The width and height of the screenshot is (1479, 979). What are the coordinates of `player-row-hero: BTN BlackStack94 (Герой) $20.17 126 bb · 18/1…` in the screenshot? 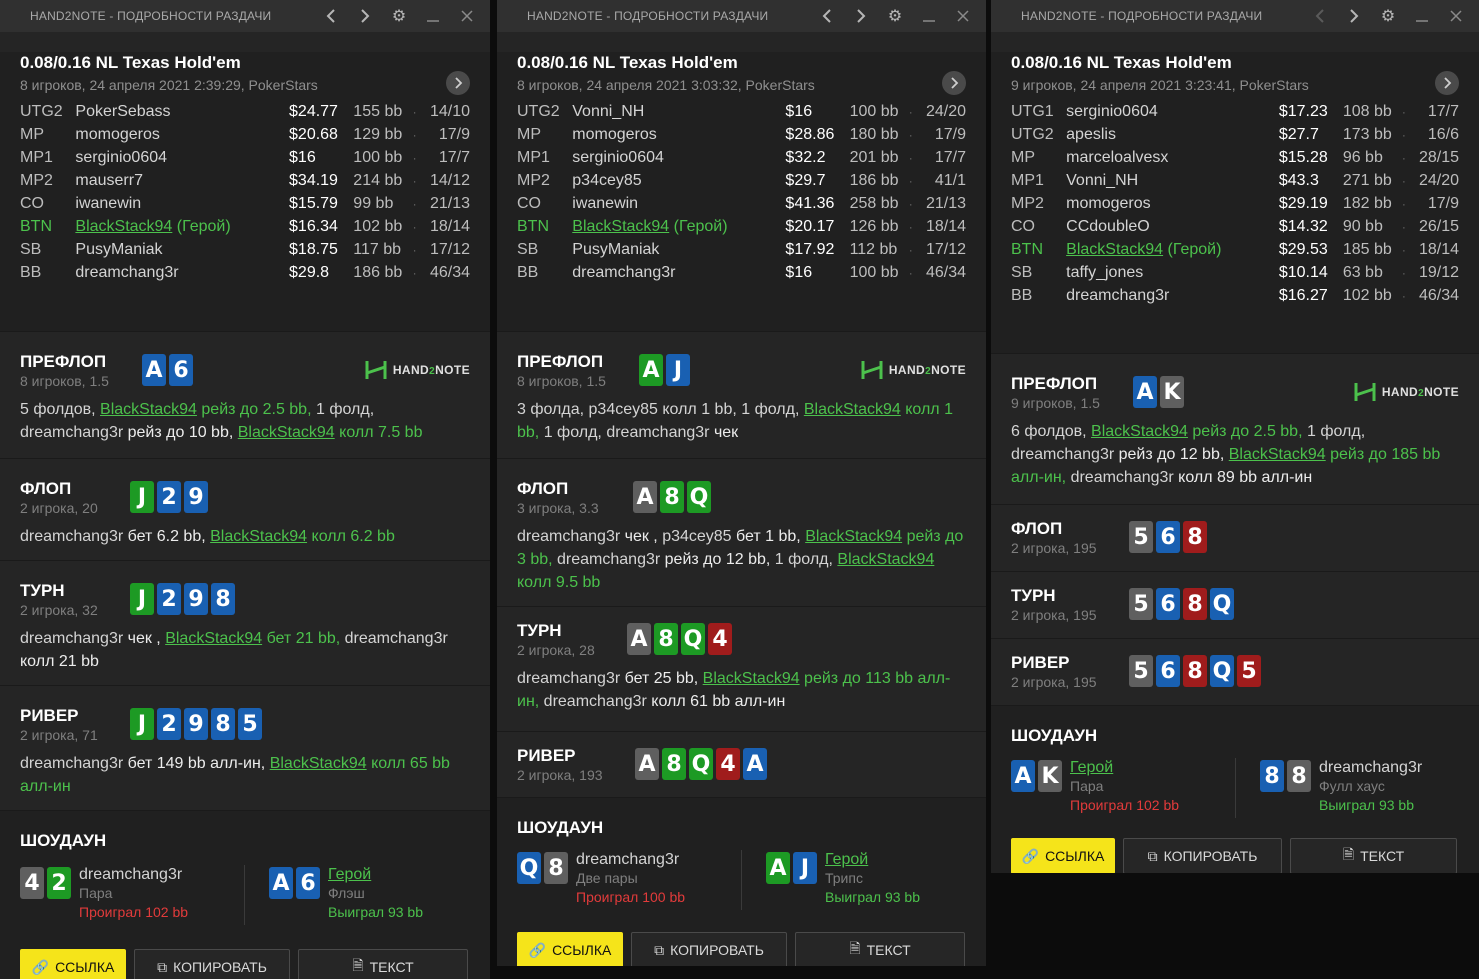 It's located at (741, 226).